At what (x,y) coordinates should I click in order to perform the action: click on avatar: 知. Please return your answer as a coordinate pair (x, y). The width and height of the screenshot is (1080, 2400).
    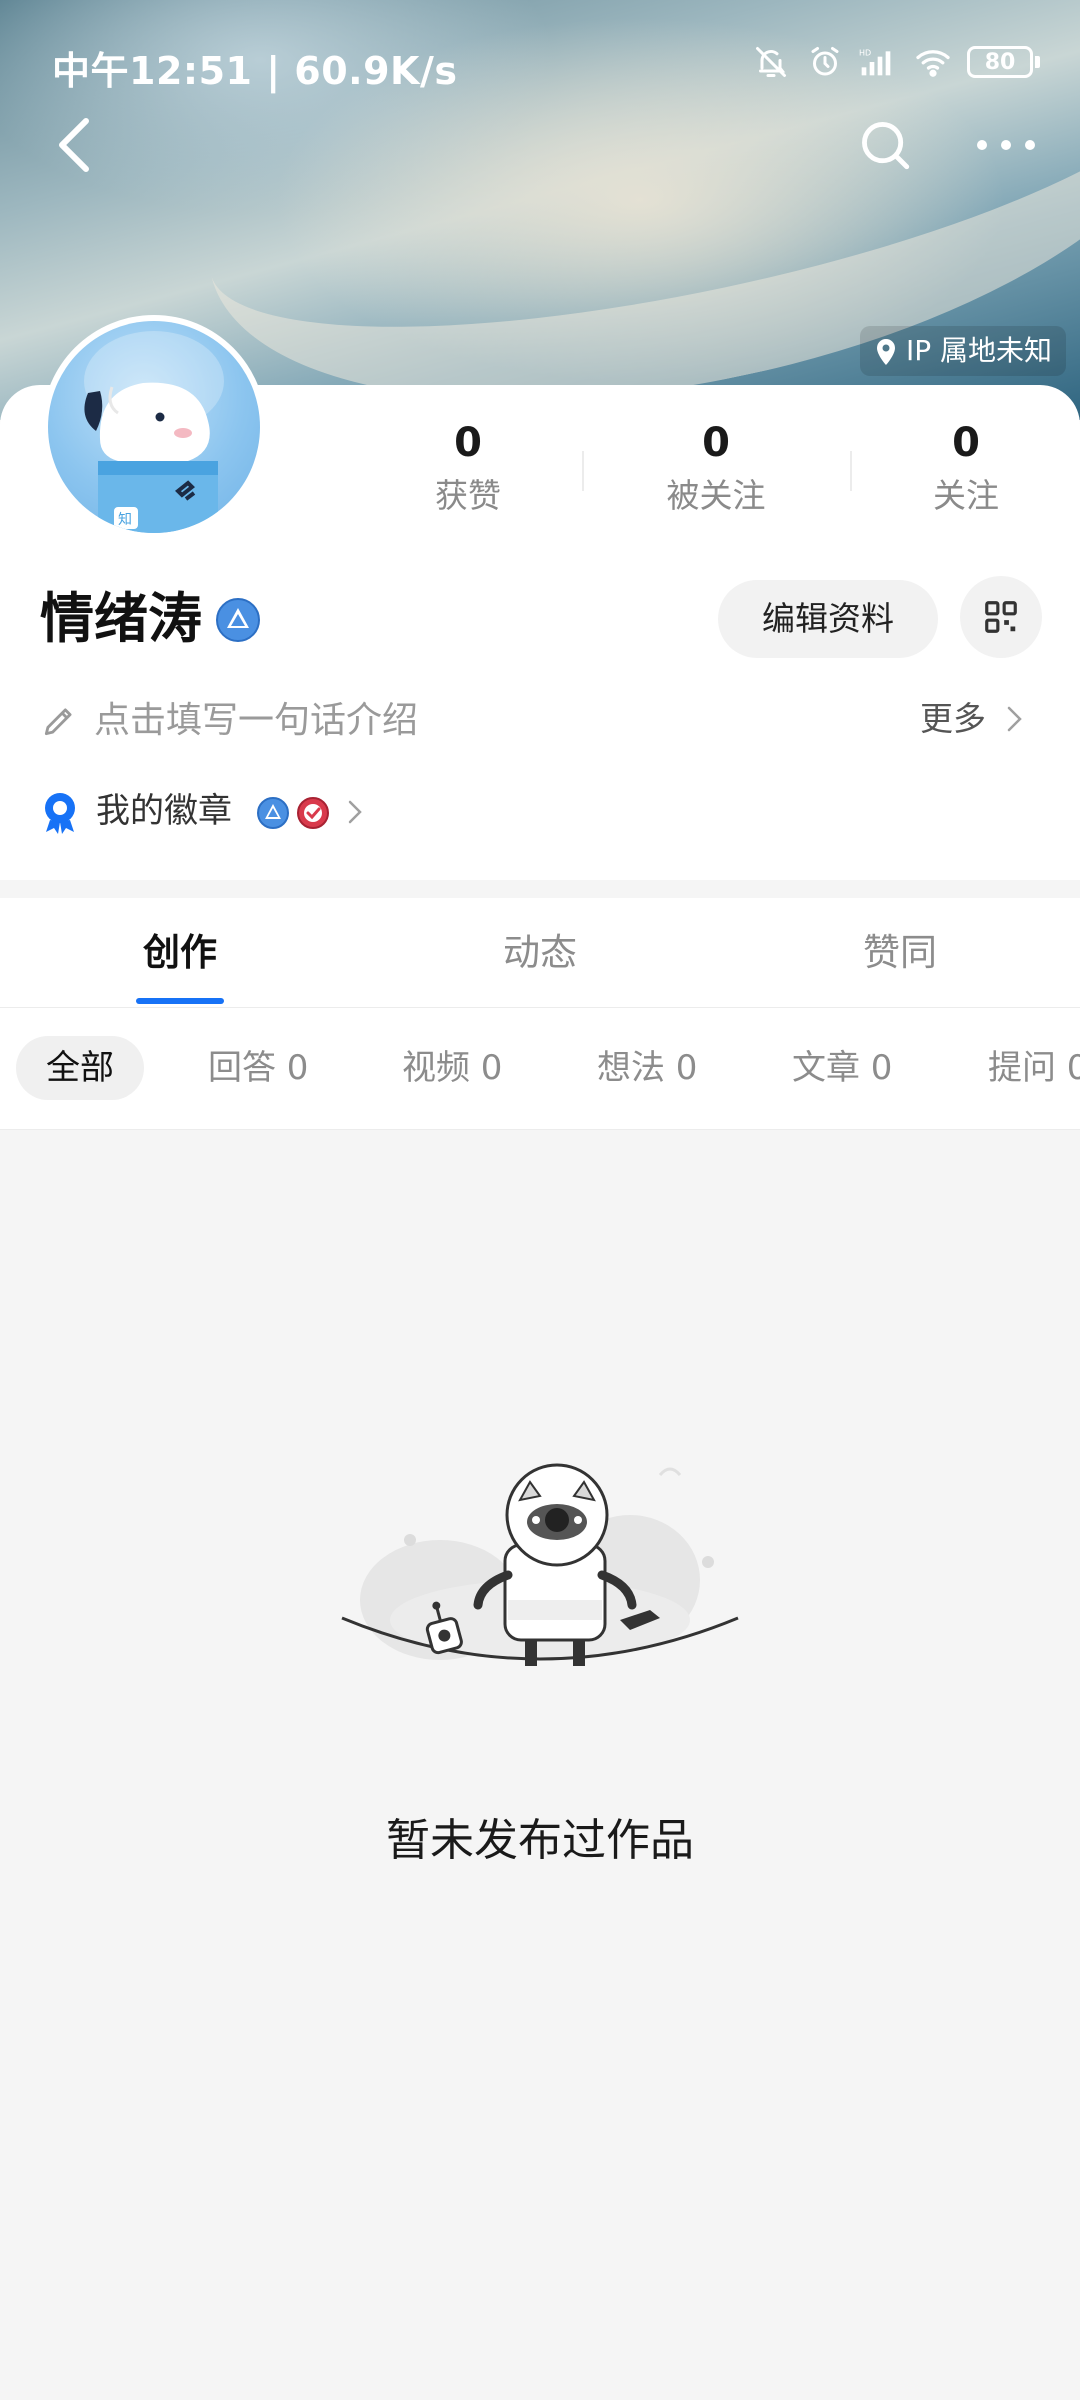
    Looking at the image, I should click on (154, 427).